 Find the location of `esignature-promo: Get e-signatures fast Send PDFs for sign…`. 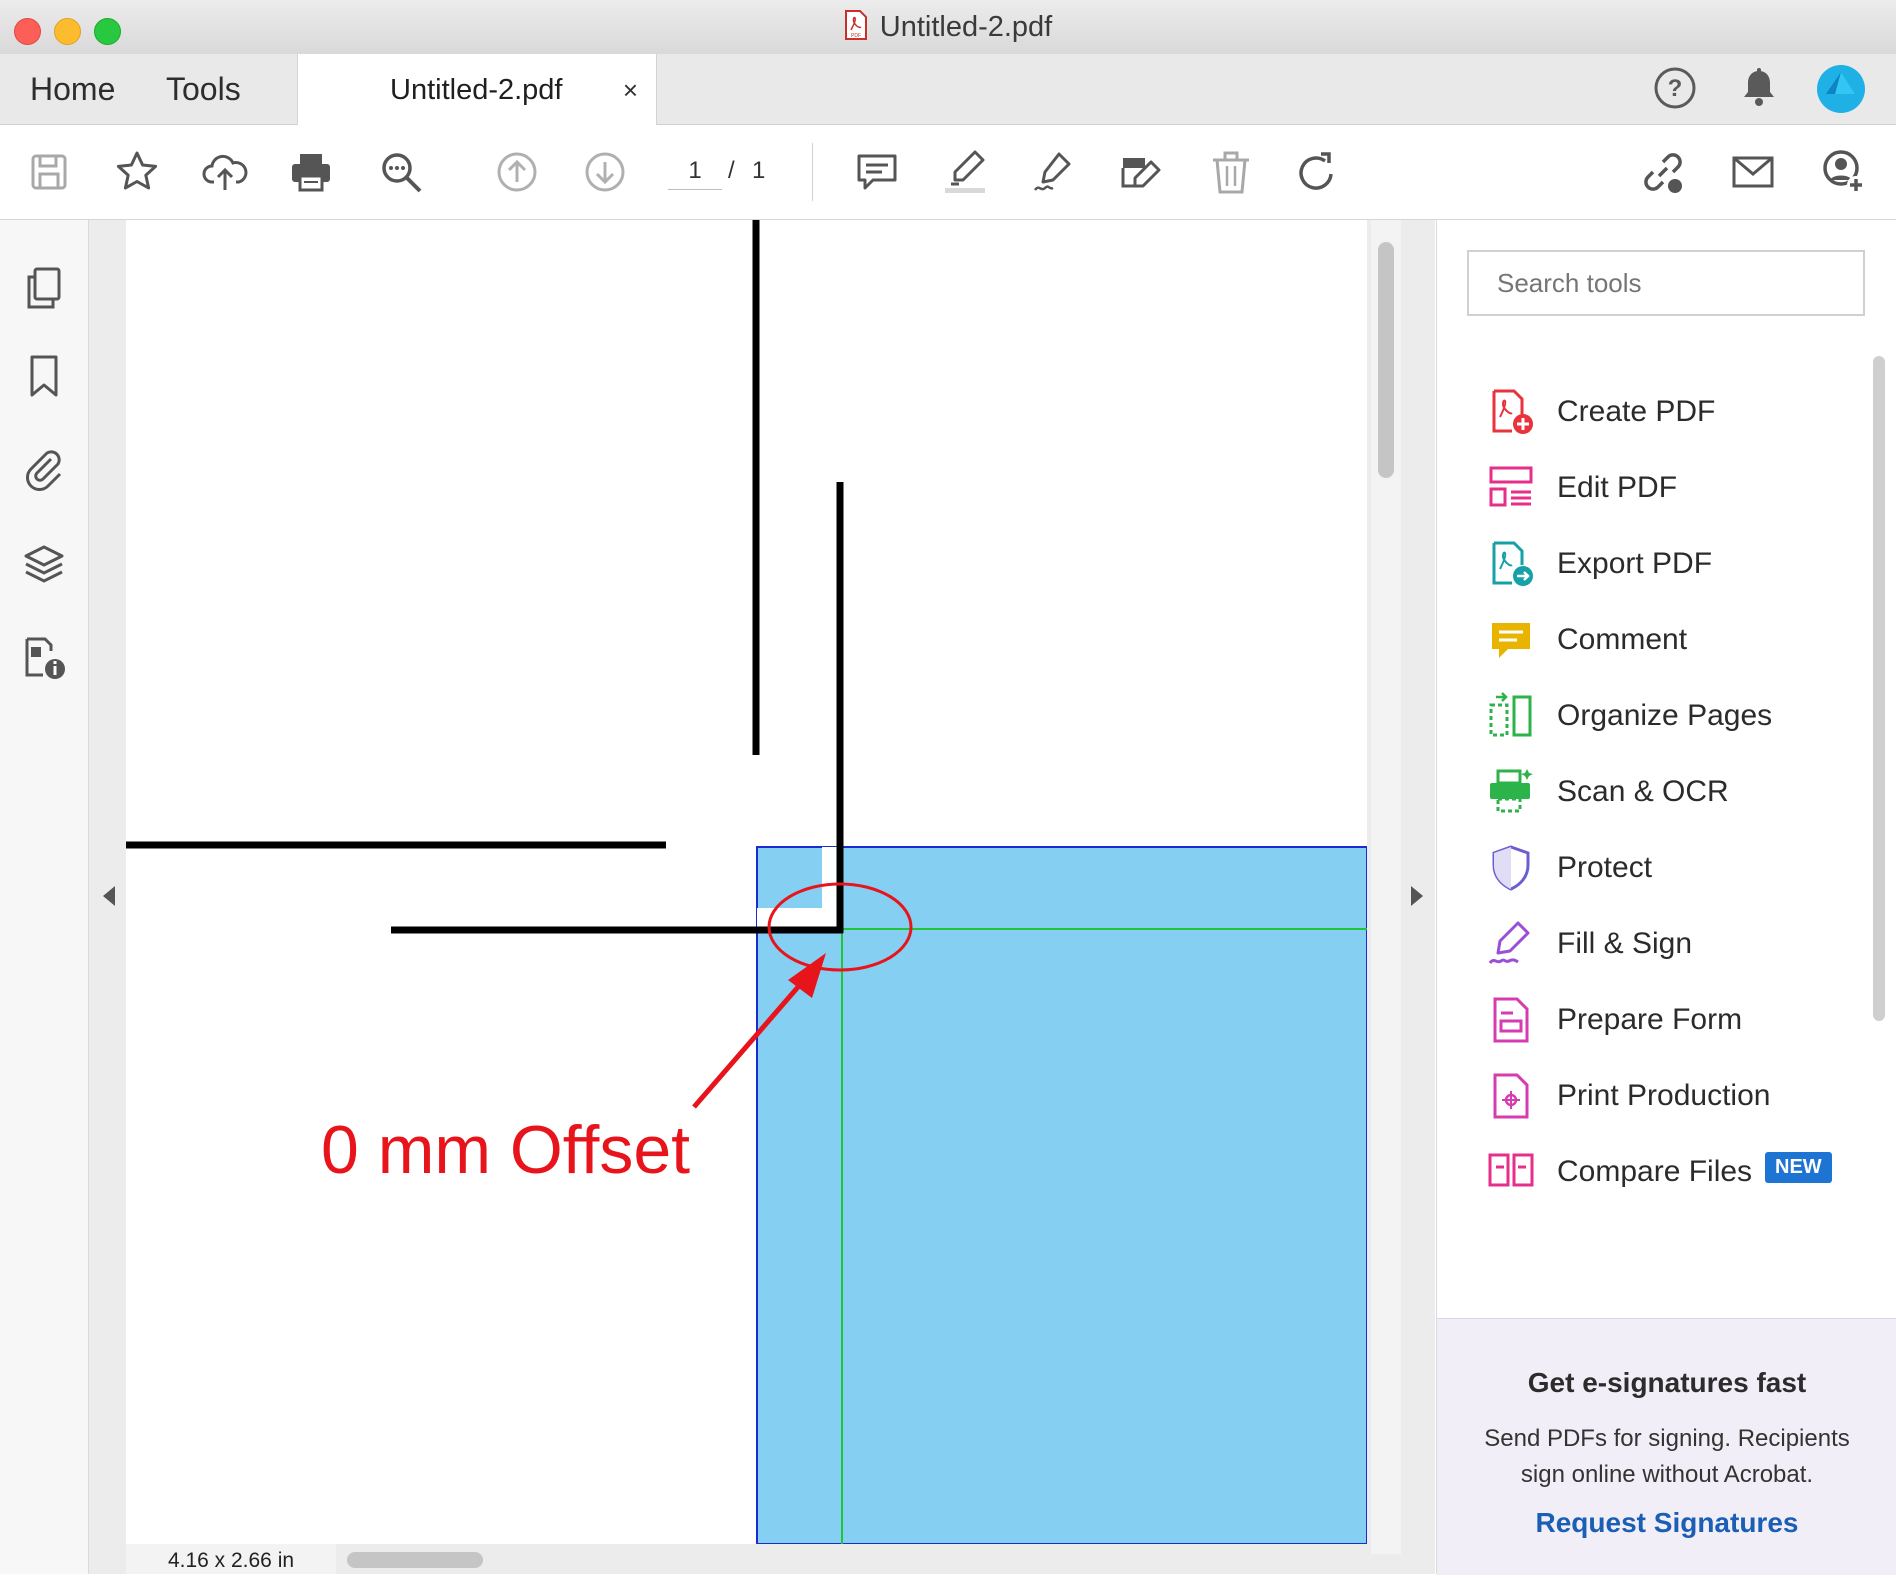

esignature-promo: Get e-signatures fast Send PDFs for sign… is located at coordinates (1666, 1446).